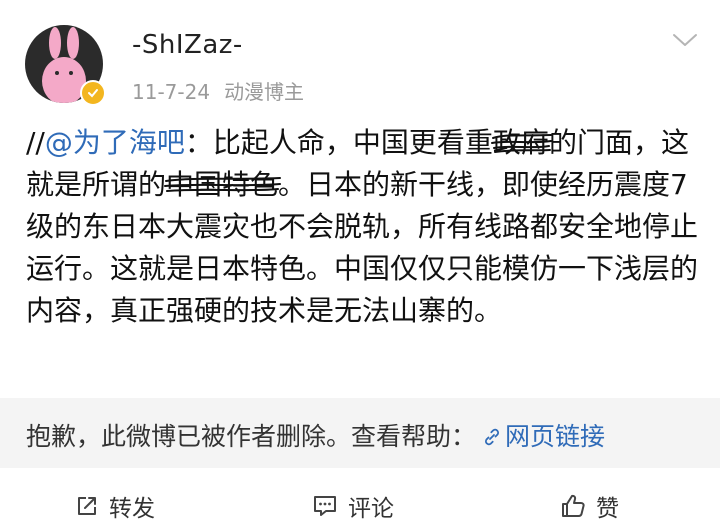 The image size is (720, 531). What do you see at coordinates (187, 45) in the screenshot?
I see `username: -ShIZaz-` at bounding box center [187, 45].